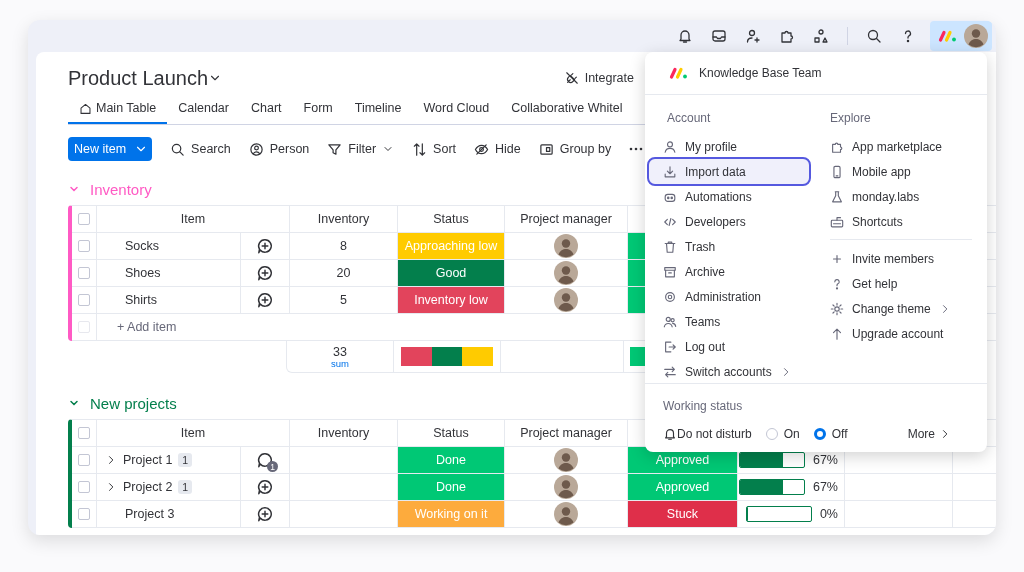 This screenshot has height=572, width=1024. I want to click on radio-option: On, so click(782, 434).